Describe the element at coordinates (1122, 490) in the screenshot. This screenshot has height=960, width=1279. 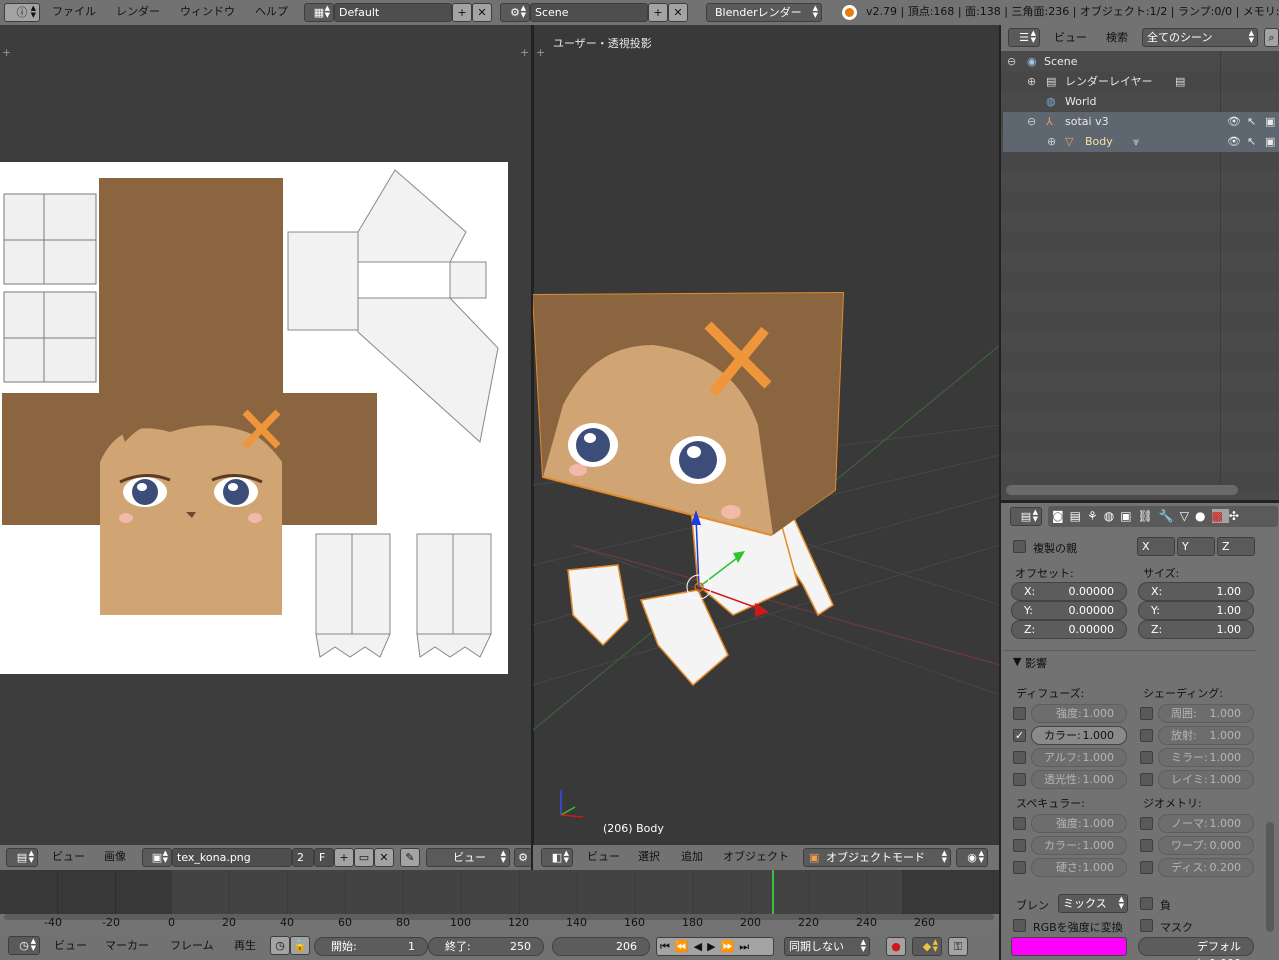
I see `outliner-scrollbar` at that location.